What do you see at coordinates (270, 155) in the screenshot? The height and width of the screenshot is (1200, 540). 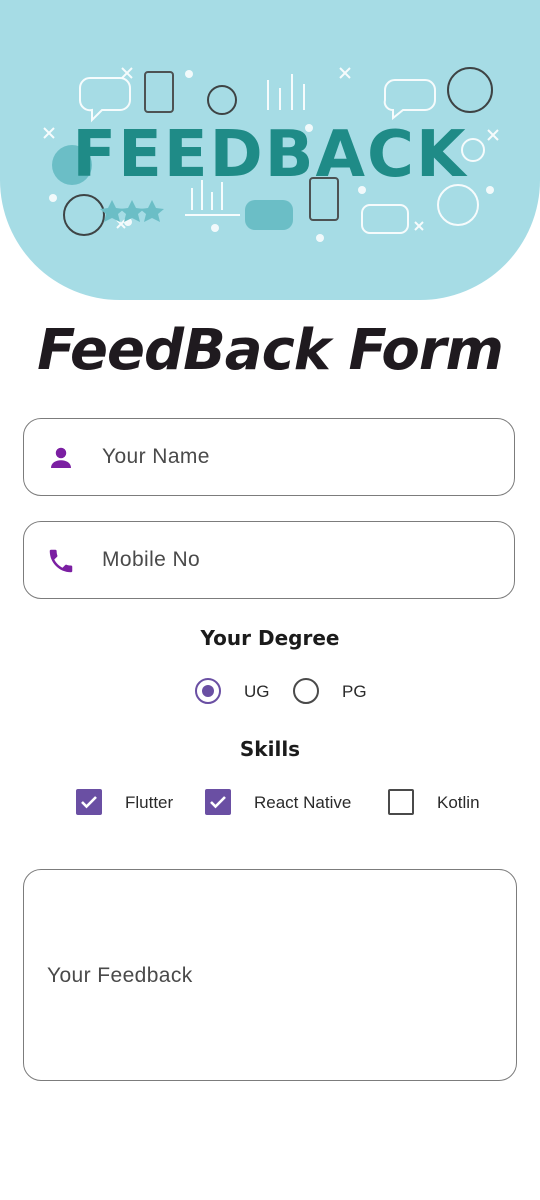 I see `banner-headline: FEEDBACK` at bounding box center [270, 155].